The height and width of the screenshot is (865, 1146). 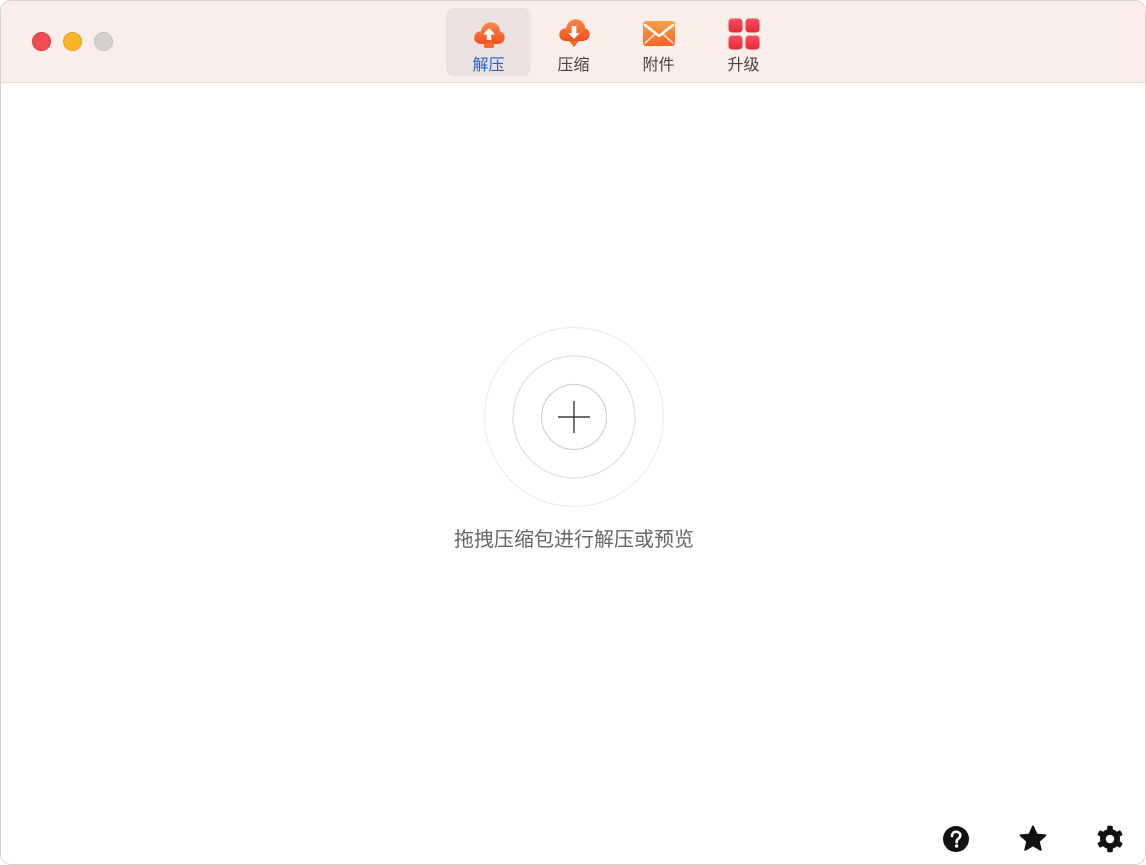 What do you see at coordinates (489, 35) in the screenshot?
I see `cloud-upload-icon` at bounding box center [489, 35].